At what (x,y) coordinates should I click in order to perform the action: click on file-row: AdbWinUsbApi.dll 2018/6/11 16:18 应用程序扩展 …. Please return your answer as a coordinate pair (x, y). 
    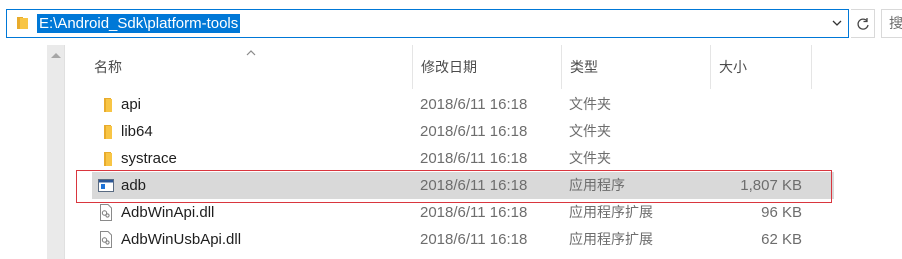
    Looking at the image, I should click on (463, 239).